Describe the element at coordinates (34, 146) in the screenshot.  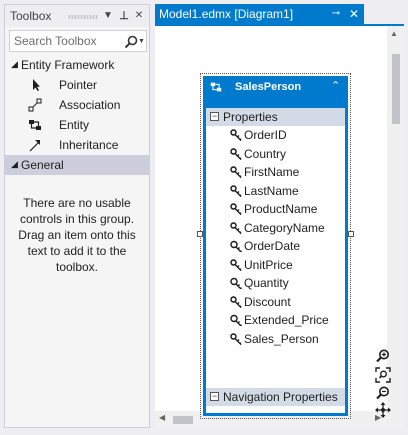
I see `inheritance-icon` at that location.